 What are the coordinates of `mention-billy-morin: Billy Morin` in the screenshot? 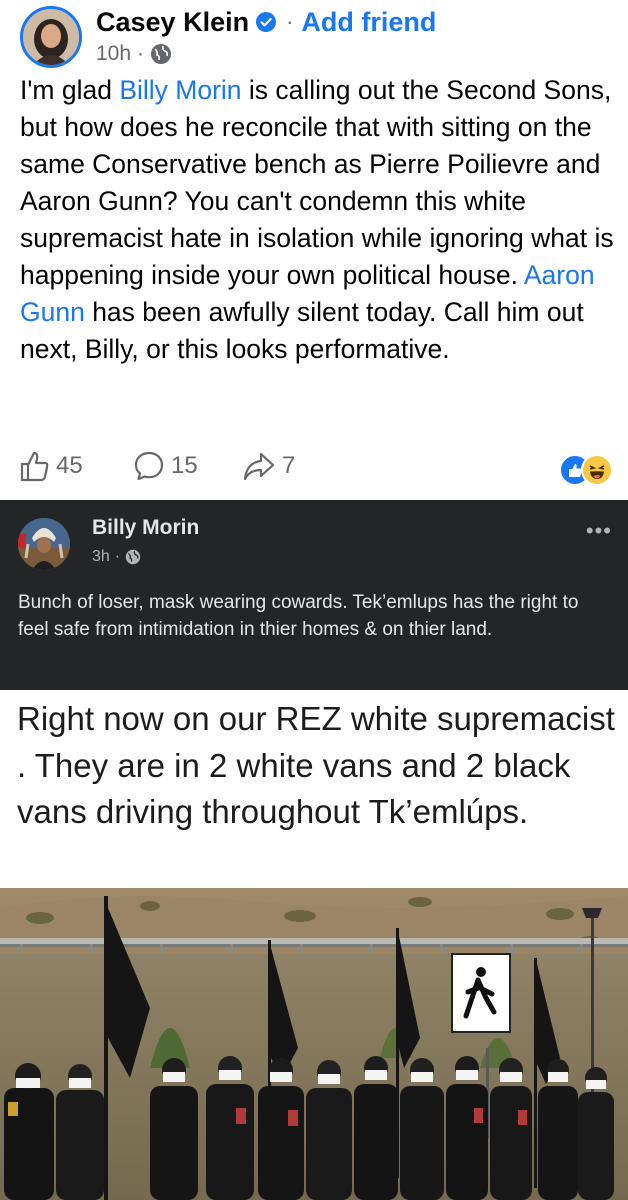 It's located at (180, 90).